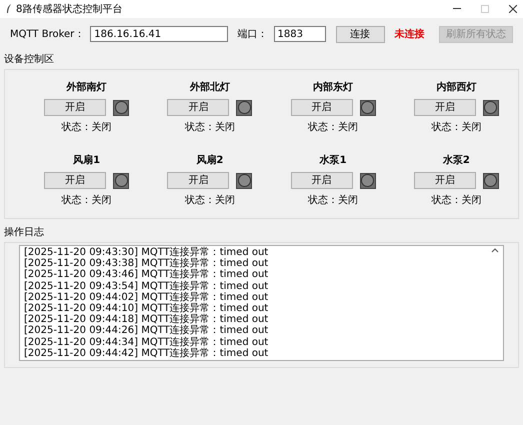 The height and width of the screenshot is (425, 523). Describe the element at coordinates (253, 35) in the screenshot. I see `port-label: 端口：` at that location.